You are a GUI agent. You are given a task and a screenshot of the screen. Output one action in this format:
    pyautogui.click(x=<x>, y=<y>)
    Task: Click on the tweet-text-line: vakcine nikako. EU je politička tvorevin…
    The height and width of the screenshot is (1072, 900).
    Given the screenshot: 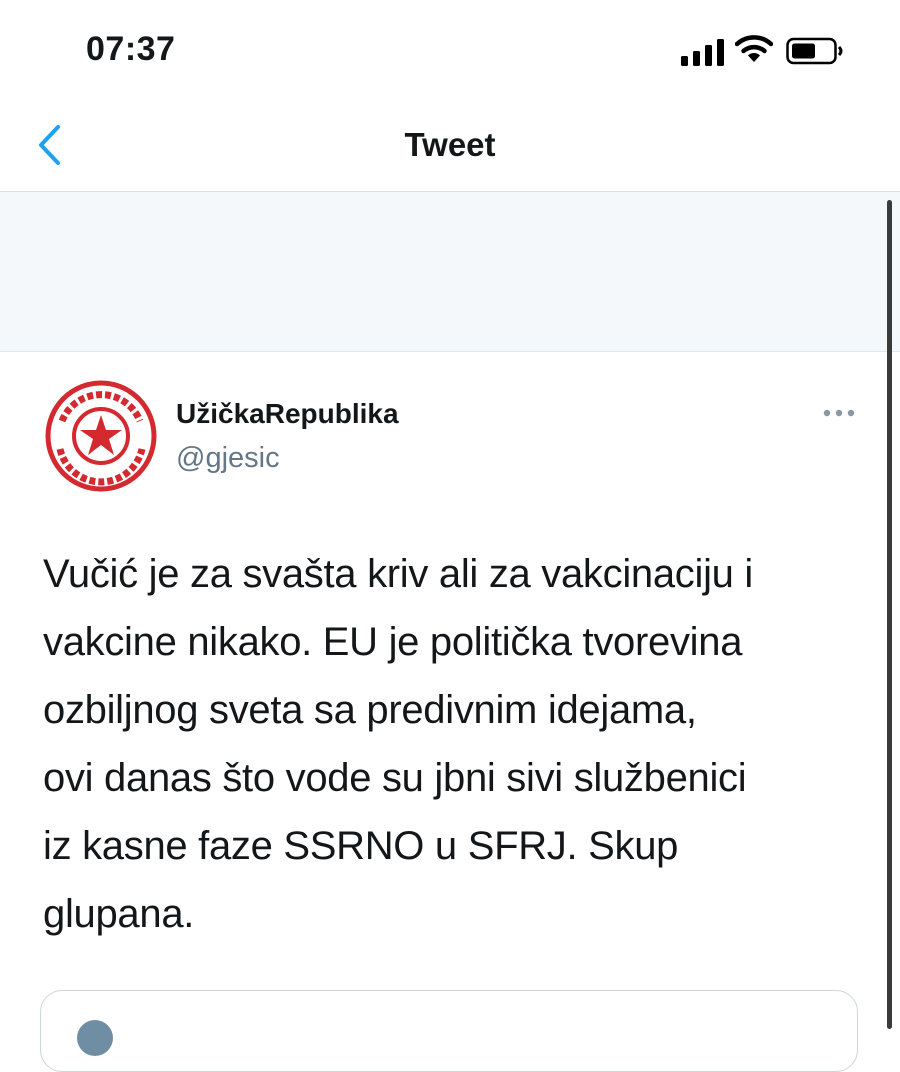 What is the action you would take?
    pyautogui.click(x=393, y=642)
    